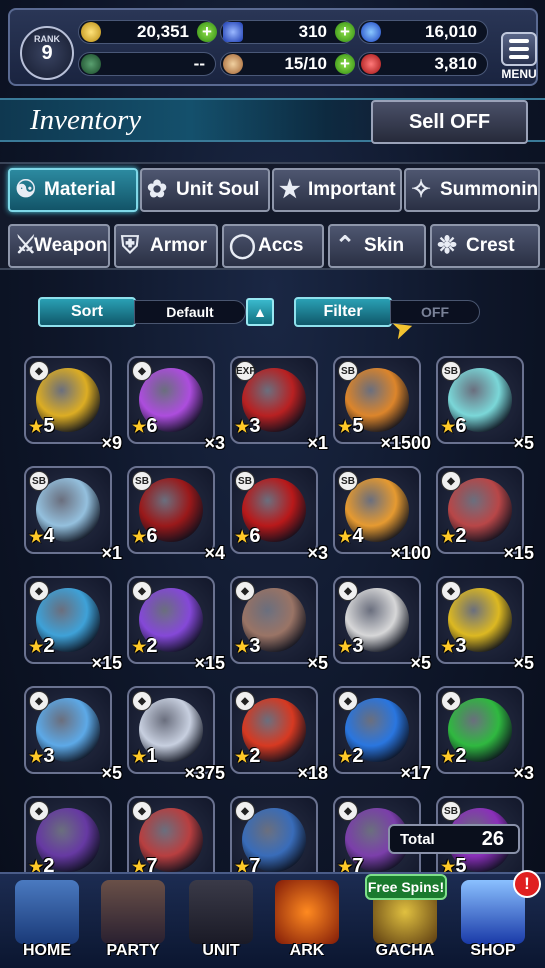 This screenshot has height=968, width=545. Describe the element at coordinates (485, 734) in the screenshot. I see `inventory-item-green-gem: ◆ ★2 ×3` at that location.